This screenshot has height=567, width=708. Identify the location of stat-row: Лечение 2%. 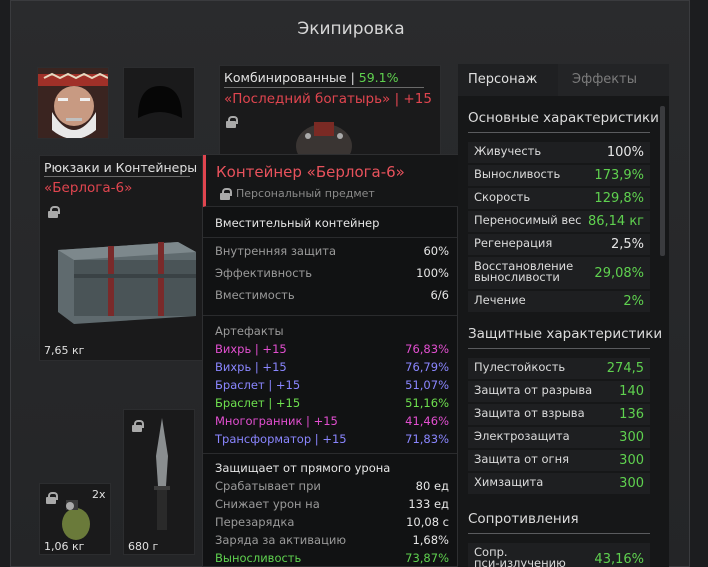
(559, 301).